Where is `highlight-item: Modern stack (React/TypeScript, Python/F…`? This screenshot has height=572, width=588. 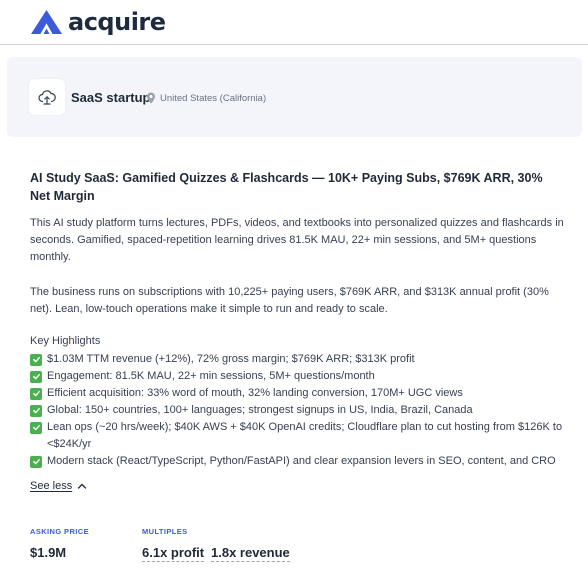 highlight-item: Modern stack (React/TypeScript, Python/F… is located at coordinates (297, 461).